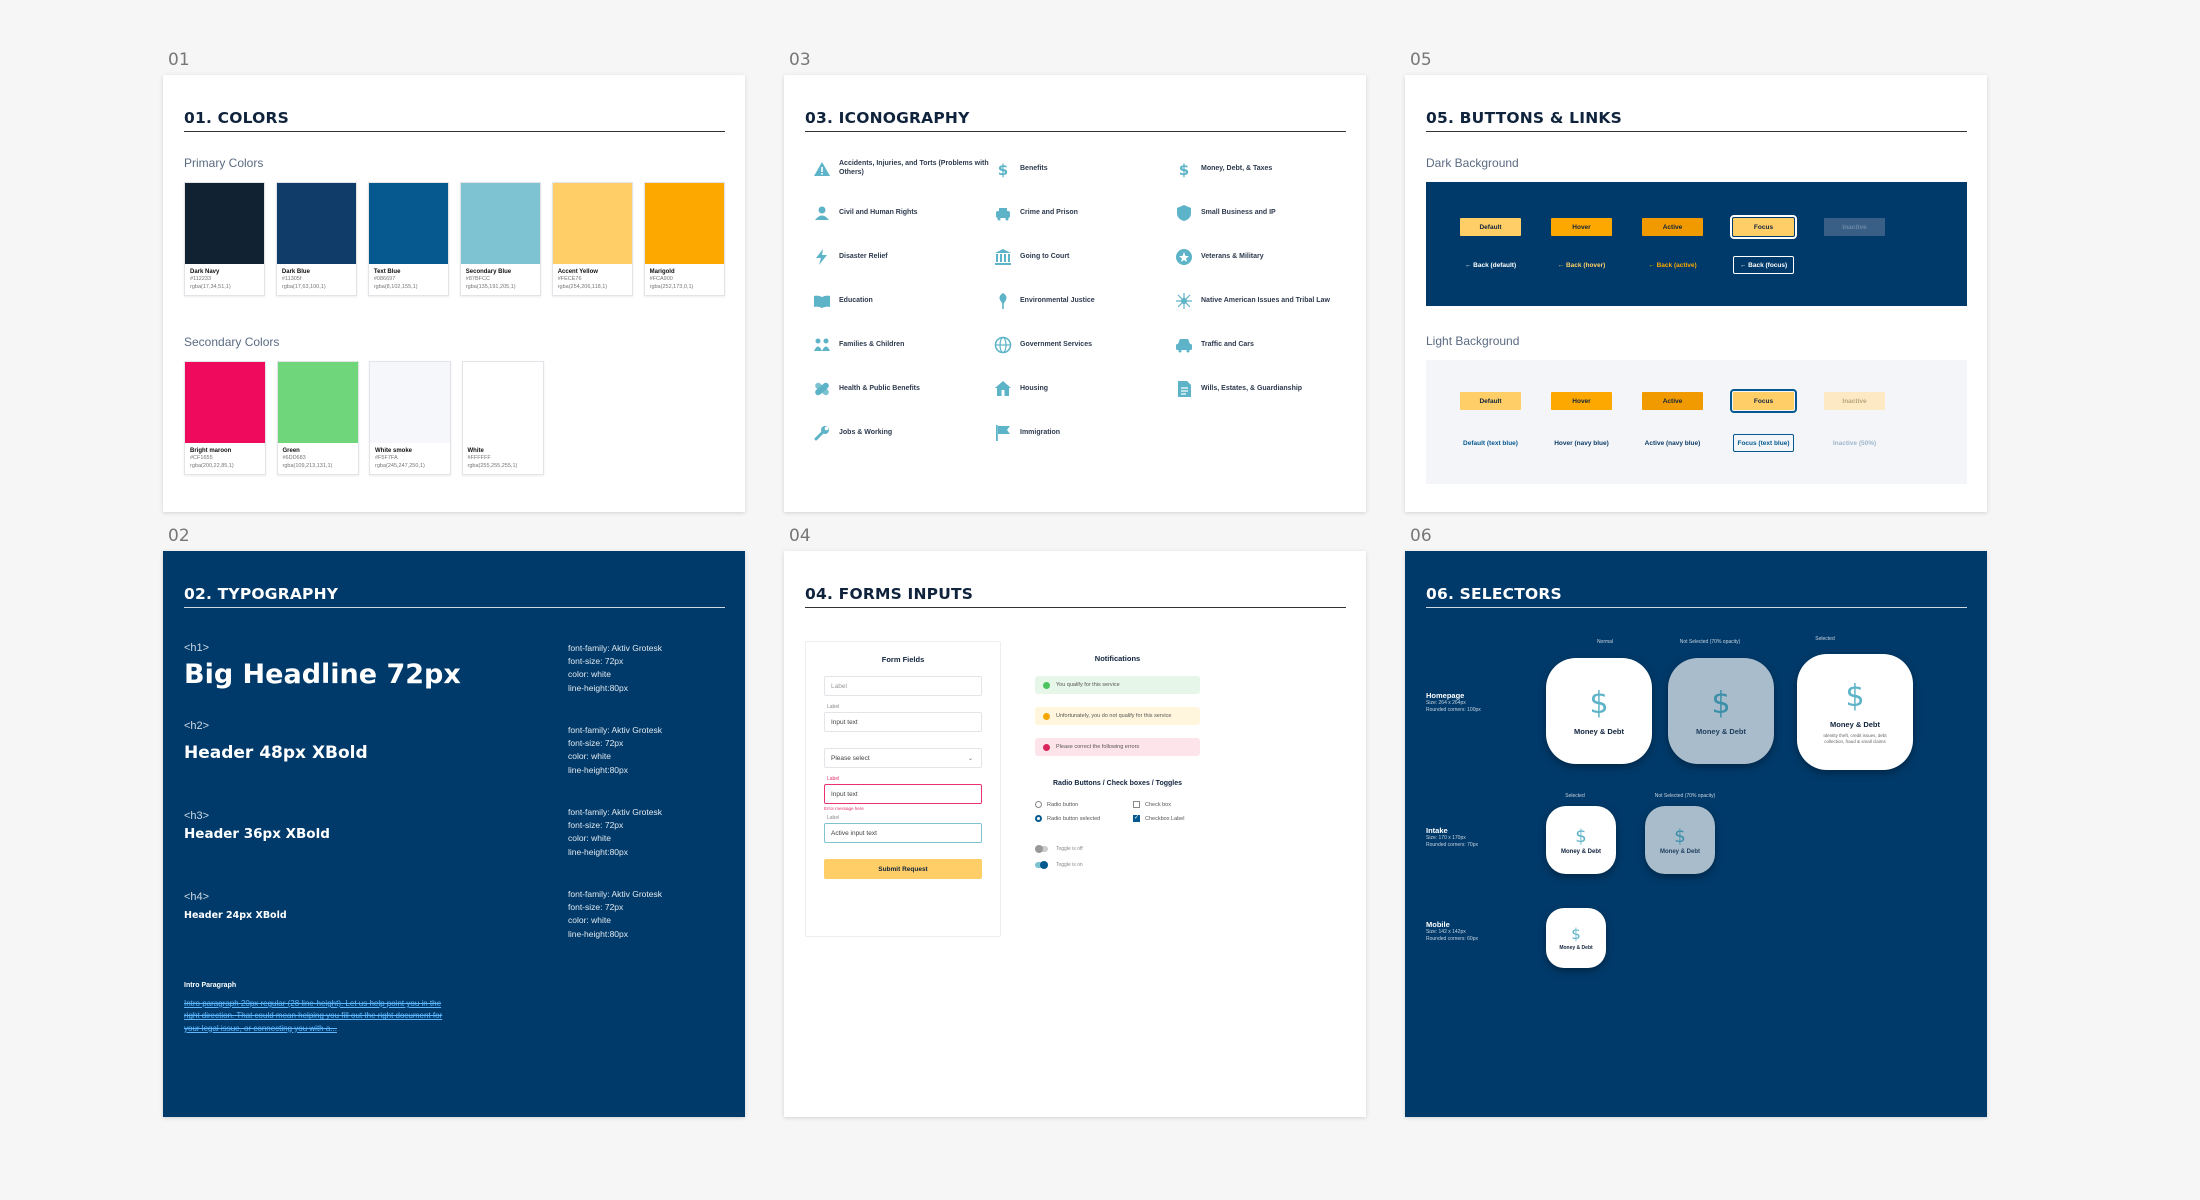 The height and width of the screenshot is (1200, 2200). I want to click on caption-selected: Selected, so click(1825, 639).